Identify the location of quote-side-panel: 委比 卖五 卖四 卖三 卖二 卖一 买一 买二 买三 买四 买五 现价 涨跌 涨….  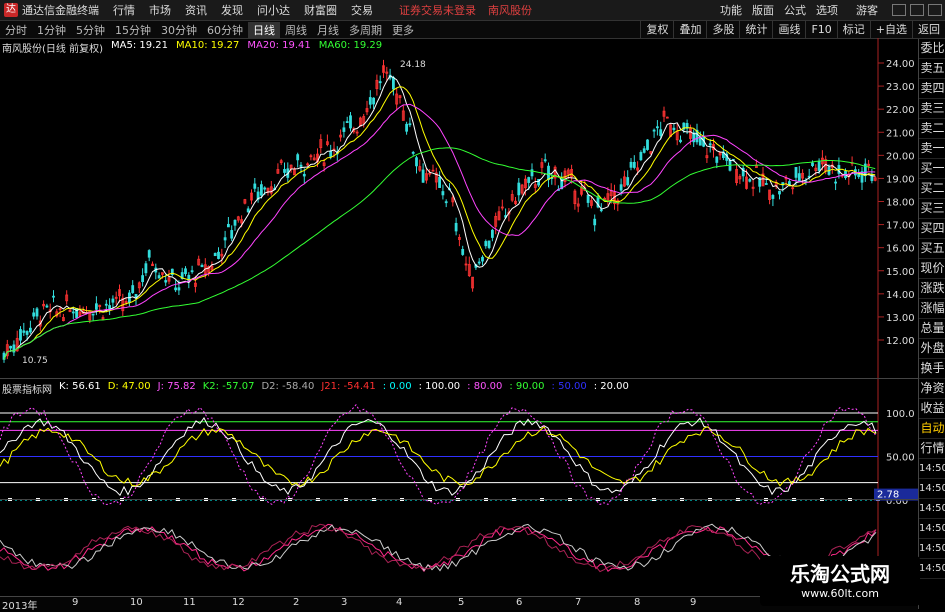
(931, 324).